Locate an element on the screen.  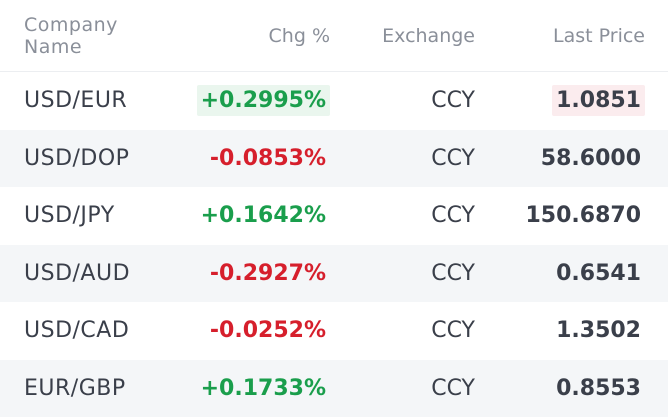
row-chg: +0.1642% is located at coordinates (263, 216).